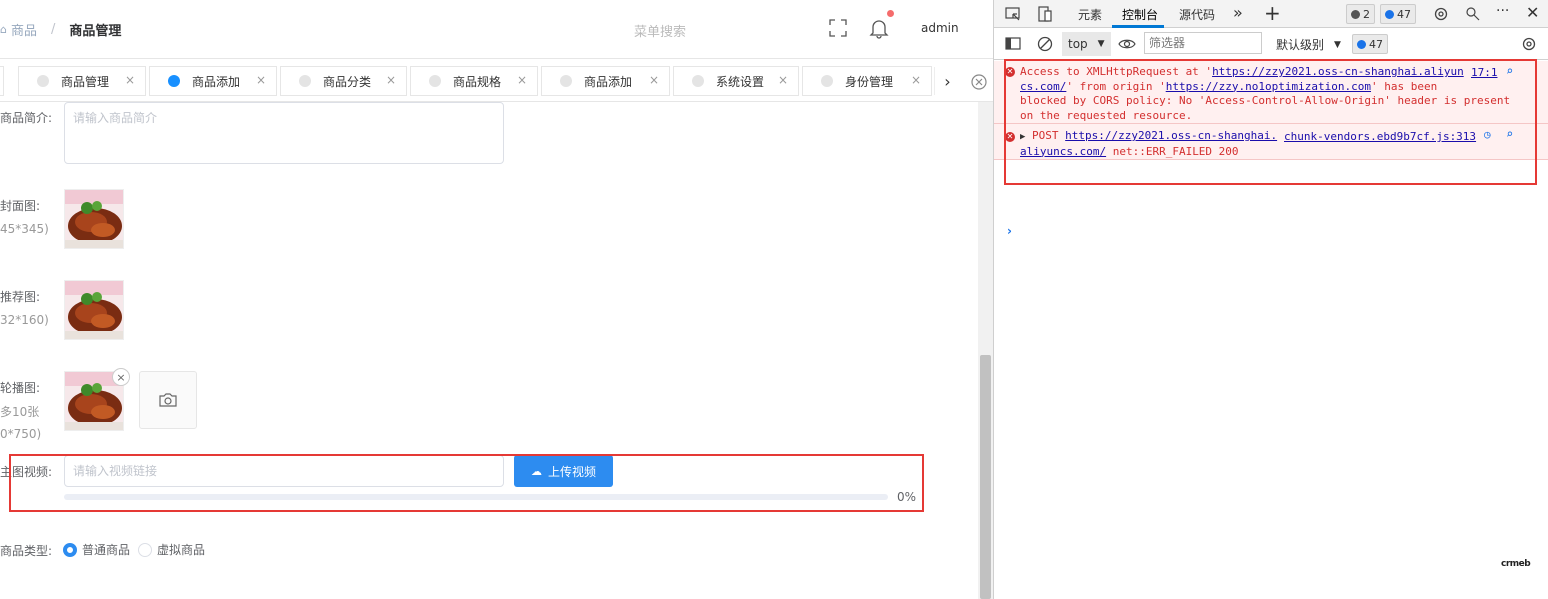 Image resolution: width=1548 pixels, height=599 pixels. What do you see at coordinates (838, 28) in the screenshot?
I see `fullscreen-icon` at bounding box center [838, 28].